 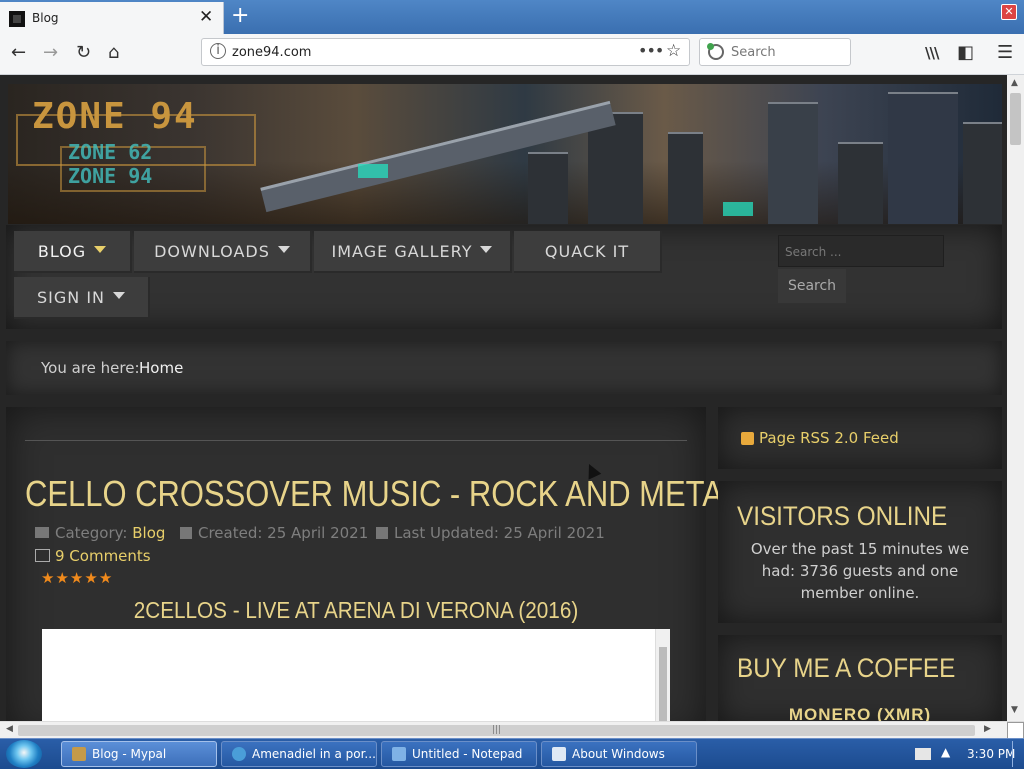 What do you see at coordinates (499, 533) in the screenshot?
I see `updated-date: Last Updated: 25 April 2021` at bounding box center [499, 533].